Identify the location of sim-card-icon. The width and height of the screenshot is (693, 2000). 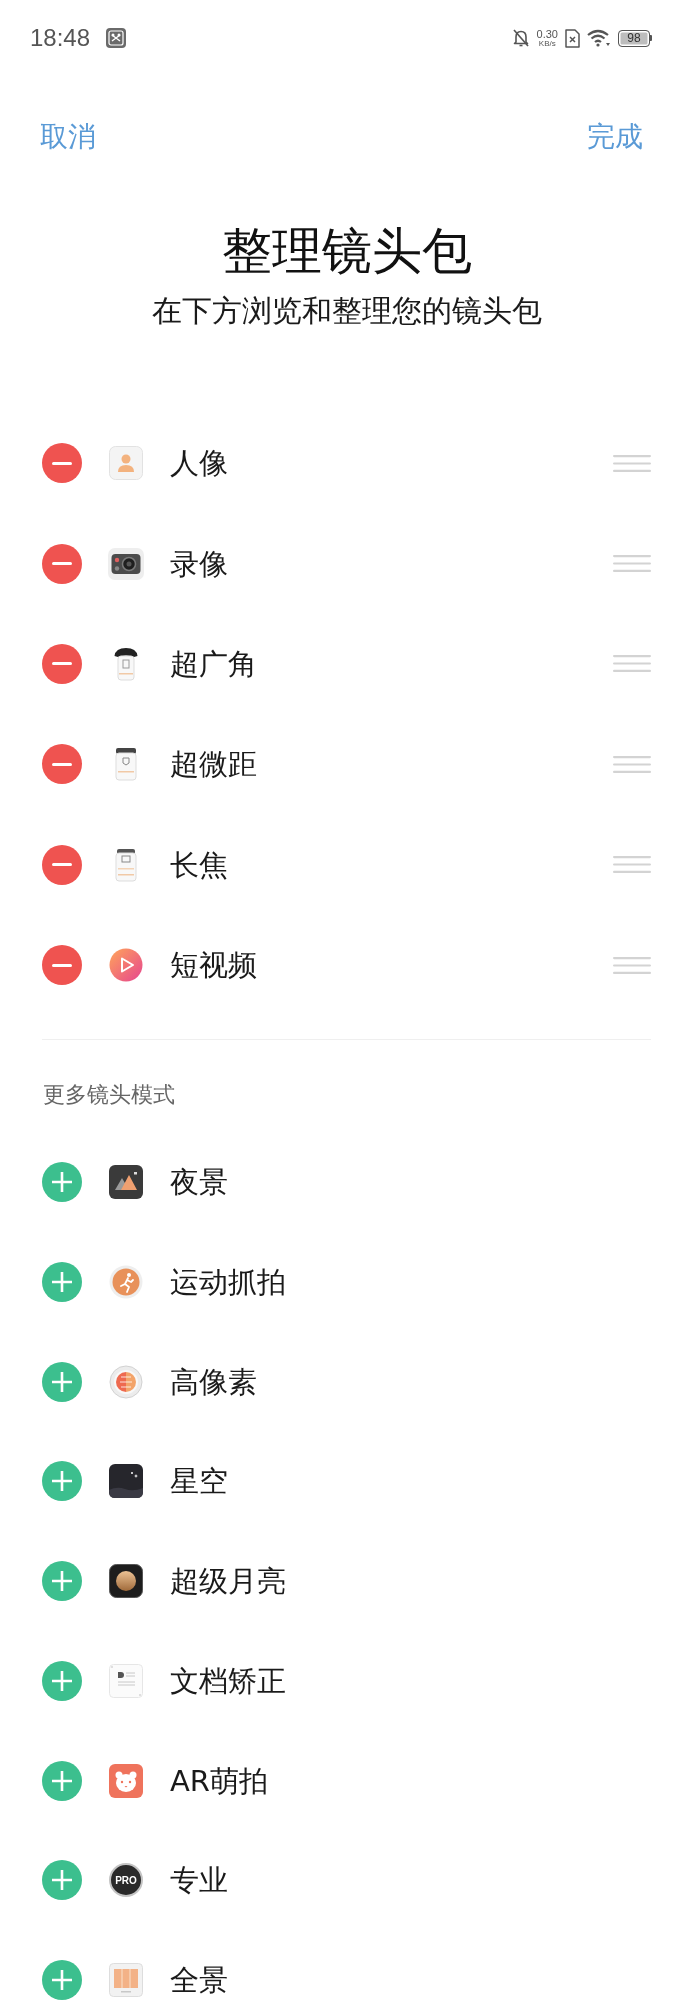
(572, 38).